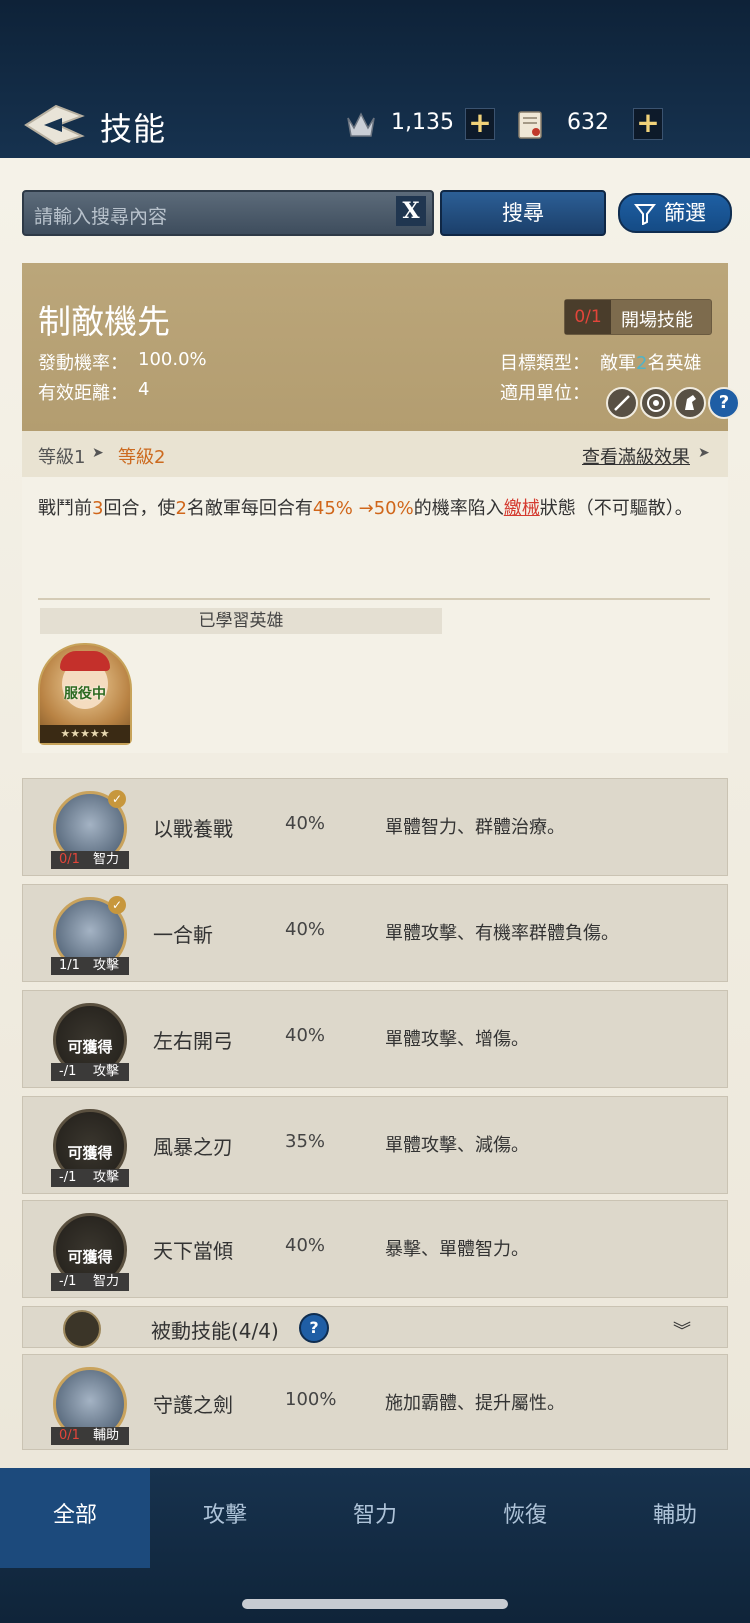  What do you see at coordinates (523, 213) in the screenshot?
I see `search-button: 搜尋` at bounding box center [523, 213].